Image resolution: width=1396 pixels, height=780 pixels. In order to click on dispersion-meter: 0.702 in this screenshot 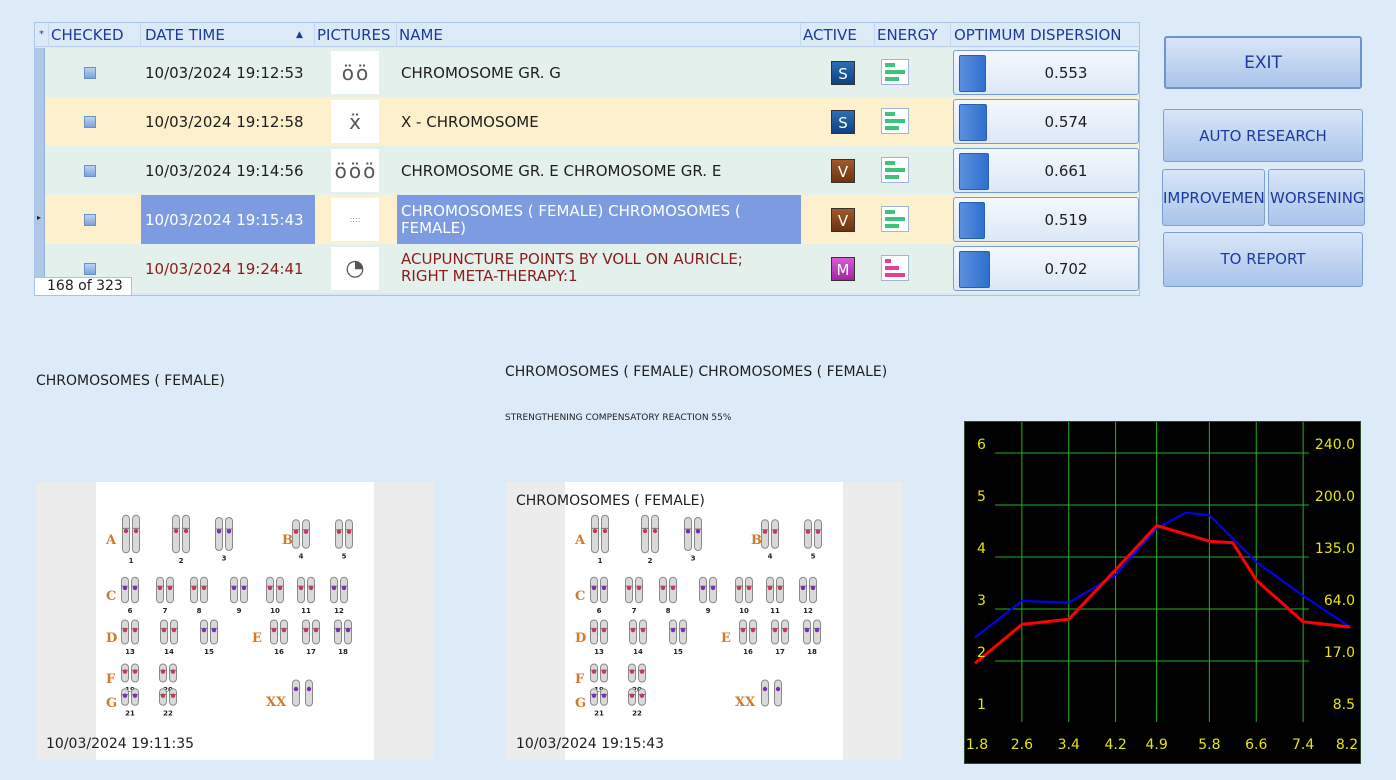, I will do `click(1046, 268)`.